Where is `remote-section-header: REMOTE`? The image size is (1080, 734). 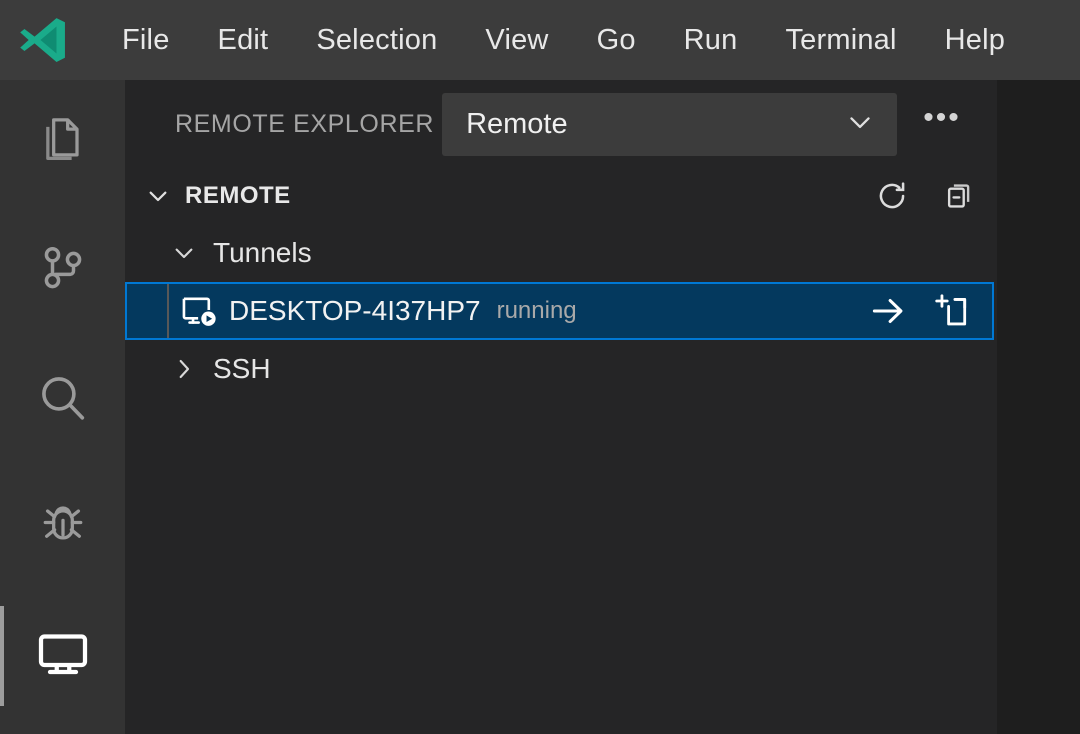 remote-section-header: REMOTE is located at coordinates (561, 196).